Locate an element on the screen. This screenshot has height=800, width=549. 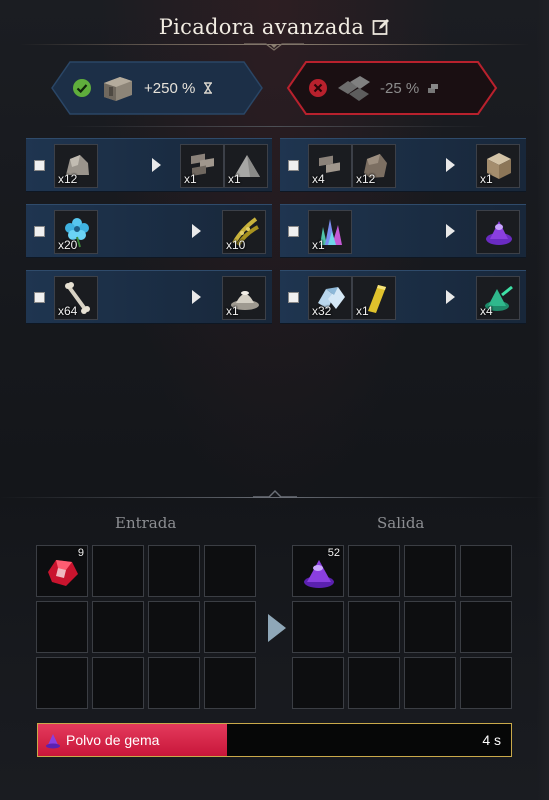
crafting-progress-bar: Polvo de gema 4 s is located at coordinates (274, 740).